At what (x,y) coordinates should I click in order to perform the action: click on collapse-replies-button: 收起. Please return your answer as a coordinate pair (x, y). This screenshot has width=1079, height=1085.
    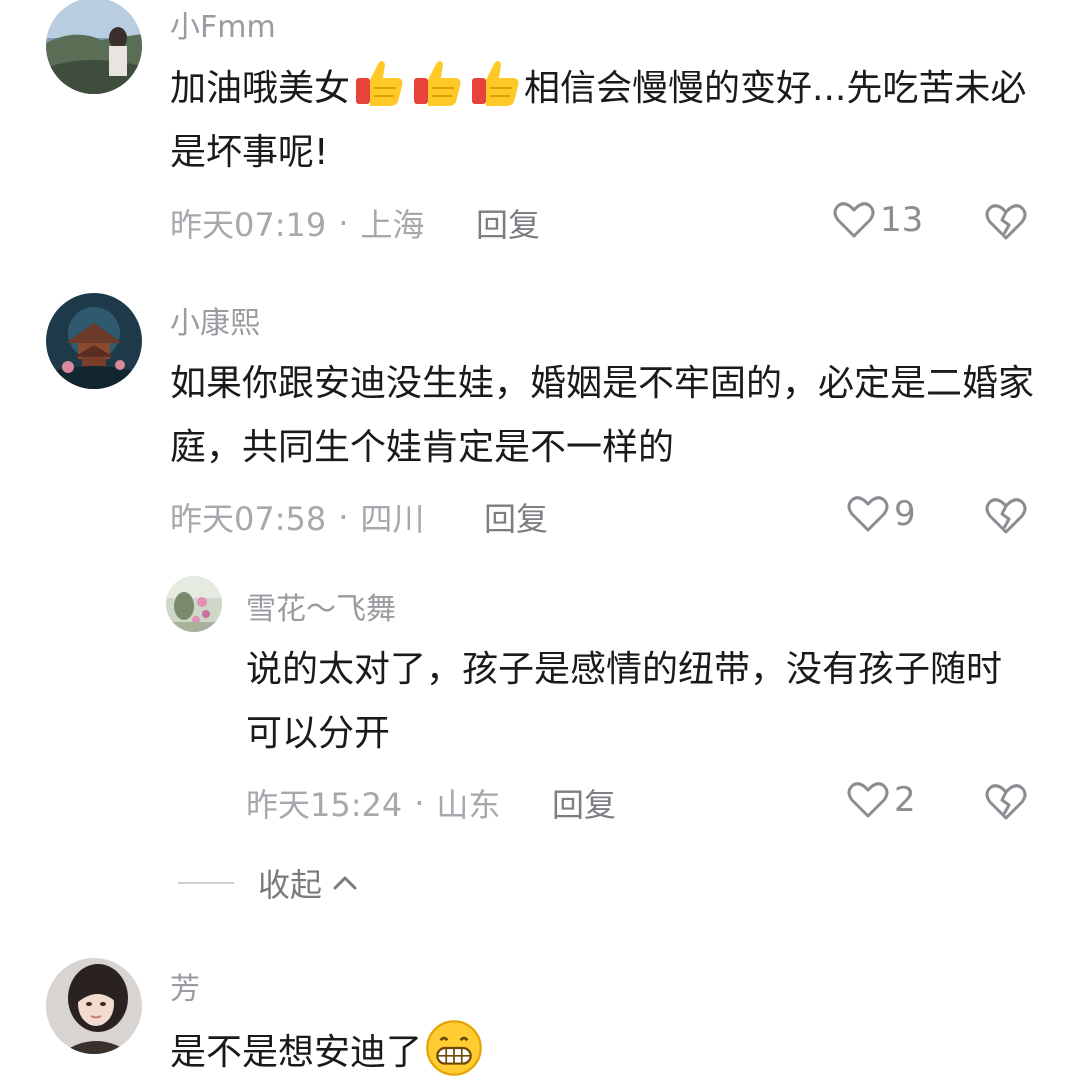
    Looking at the image, I should click on (269, 883).